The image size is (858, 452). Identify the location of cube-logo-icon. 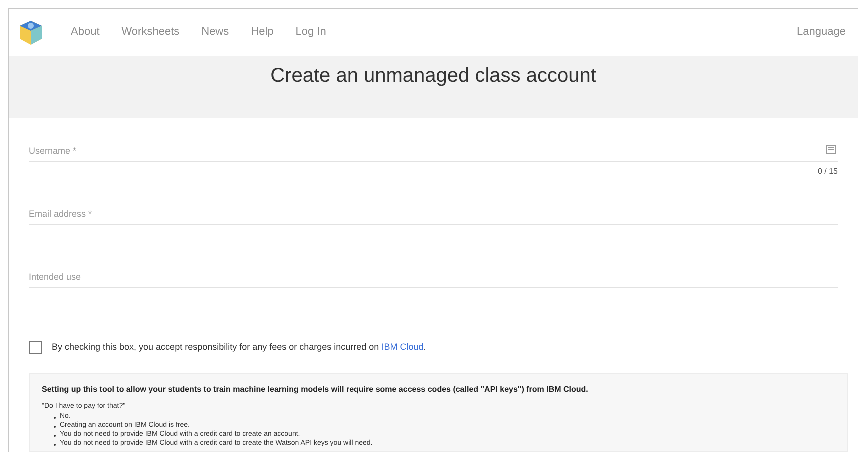
(31, 33).